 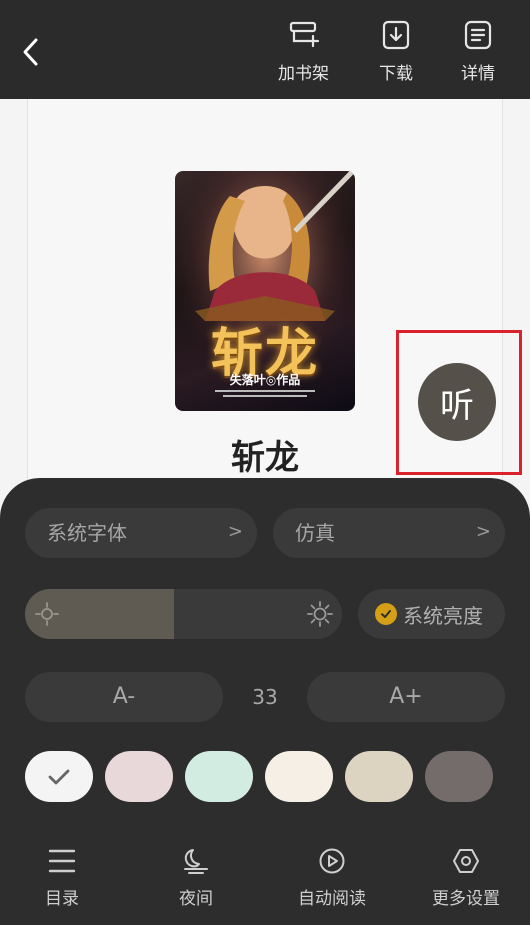 I want to click on night-mode-label: 夜间, so click(x=196, y=899).